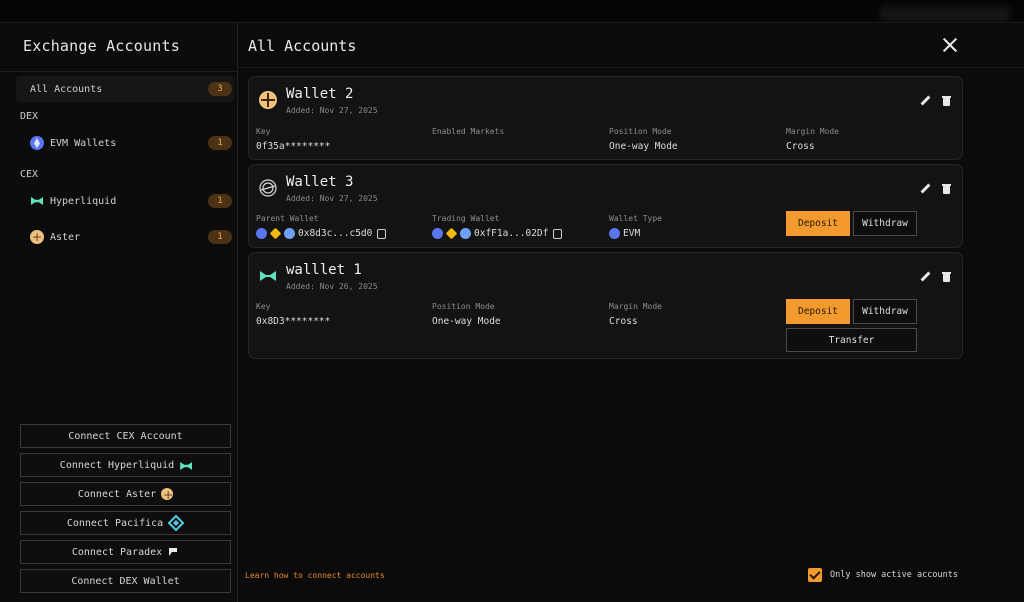 This screenshot has height=602, width=1024. Describe the element at coordinates (945, 14) in the screenshot. I see `background-header-blur` at that location.